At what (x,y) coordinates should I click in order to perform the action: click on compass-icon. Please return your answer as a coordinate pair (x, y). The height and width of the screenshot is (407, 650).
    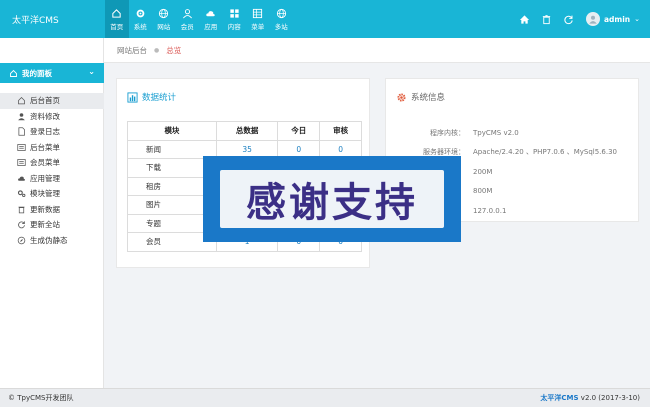
    Looking at the image, I should click on (21, 240).